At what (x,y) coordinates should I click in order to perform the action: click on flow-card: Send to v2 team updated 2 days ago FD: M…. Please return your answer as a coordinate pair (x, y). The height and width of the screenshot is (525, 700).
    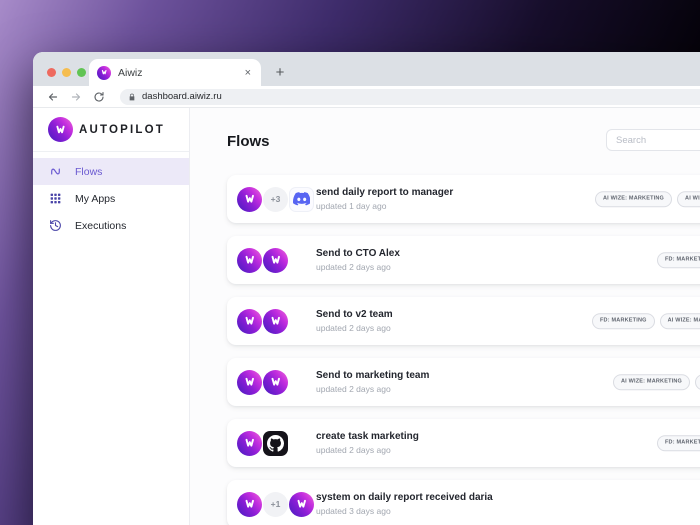
    Looking at the image, I should click on (463, 321).